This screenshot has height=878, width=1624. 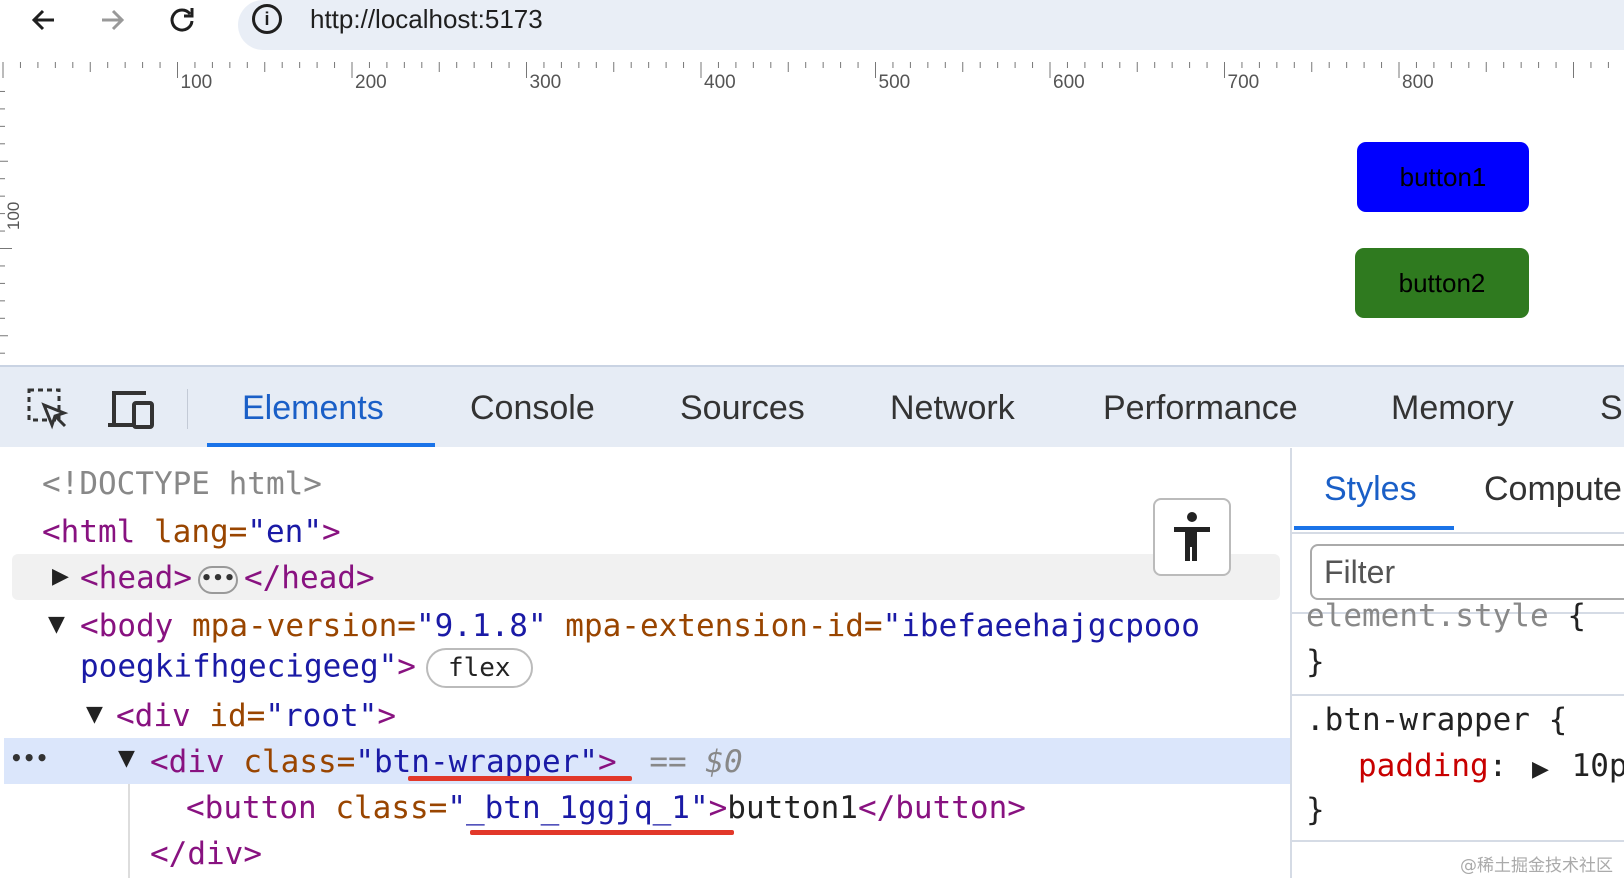 I want to click on browser-toolbar: i http://localhost:5173, so click(x=812, y=25).